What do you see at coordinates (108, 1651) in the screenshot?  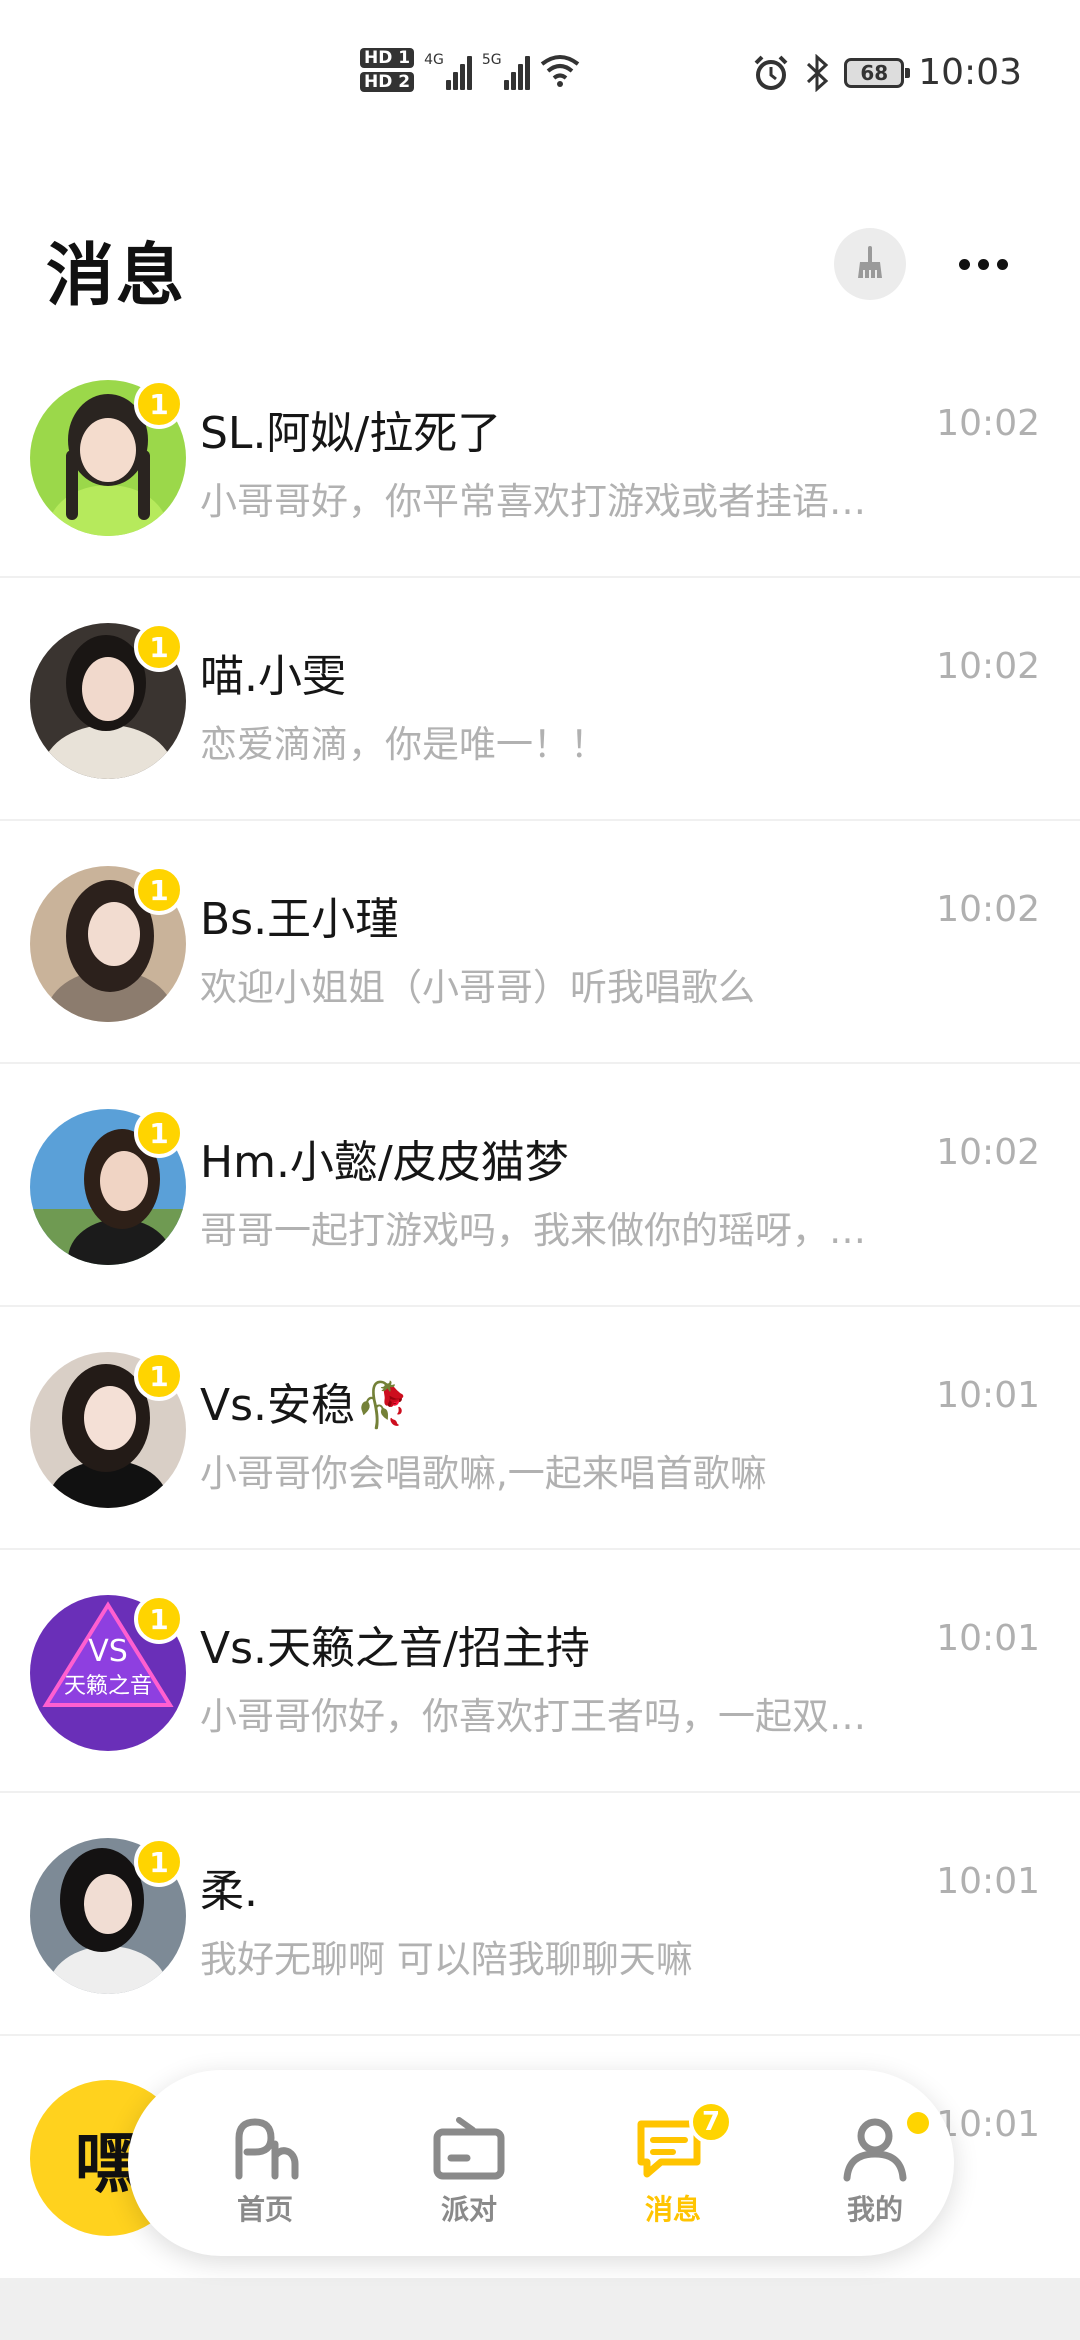 I see `avatar-vs-text: VS` at bounding box center [108, 1651].